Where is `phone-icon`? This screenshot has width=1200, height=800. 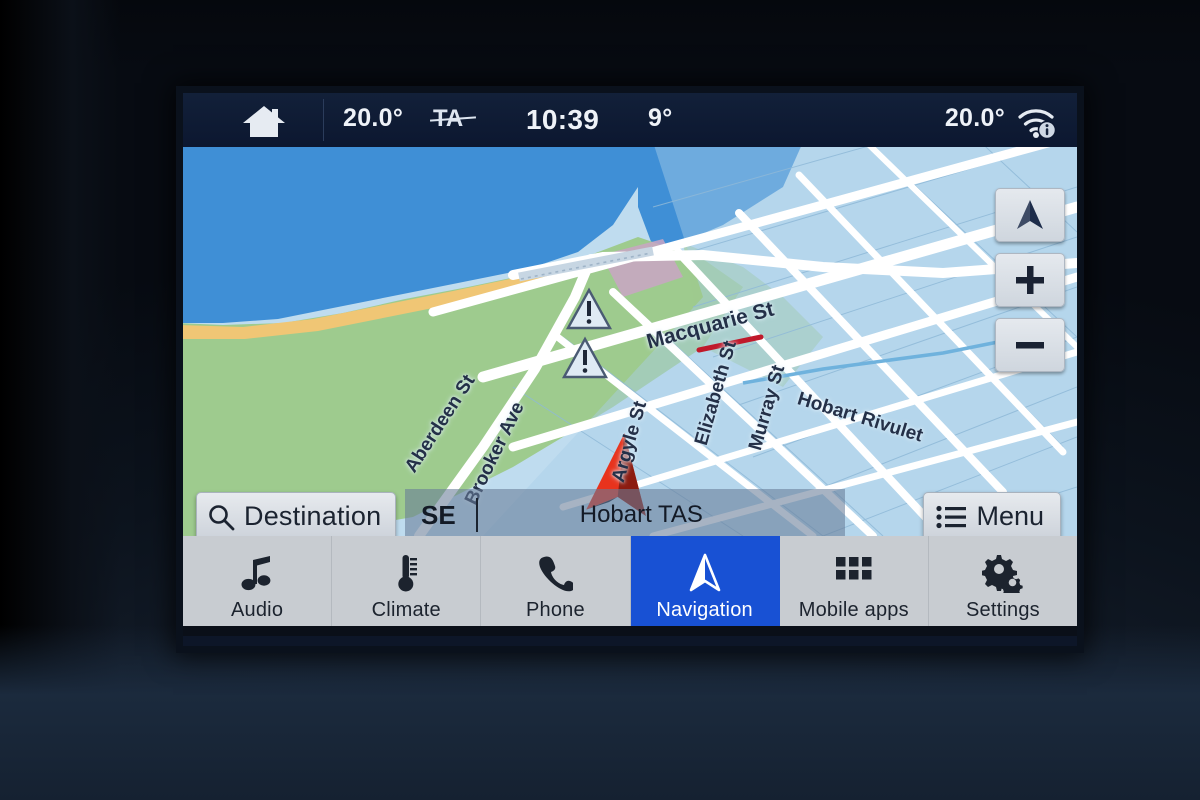
phone-icon is located at coordinates (555, 573).